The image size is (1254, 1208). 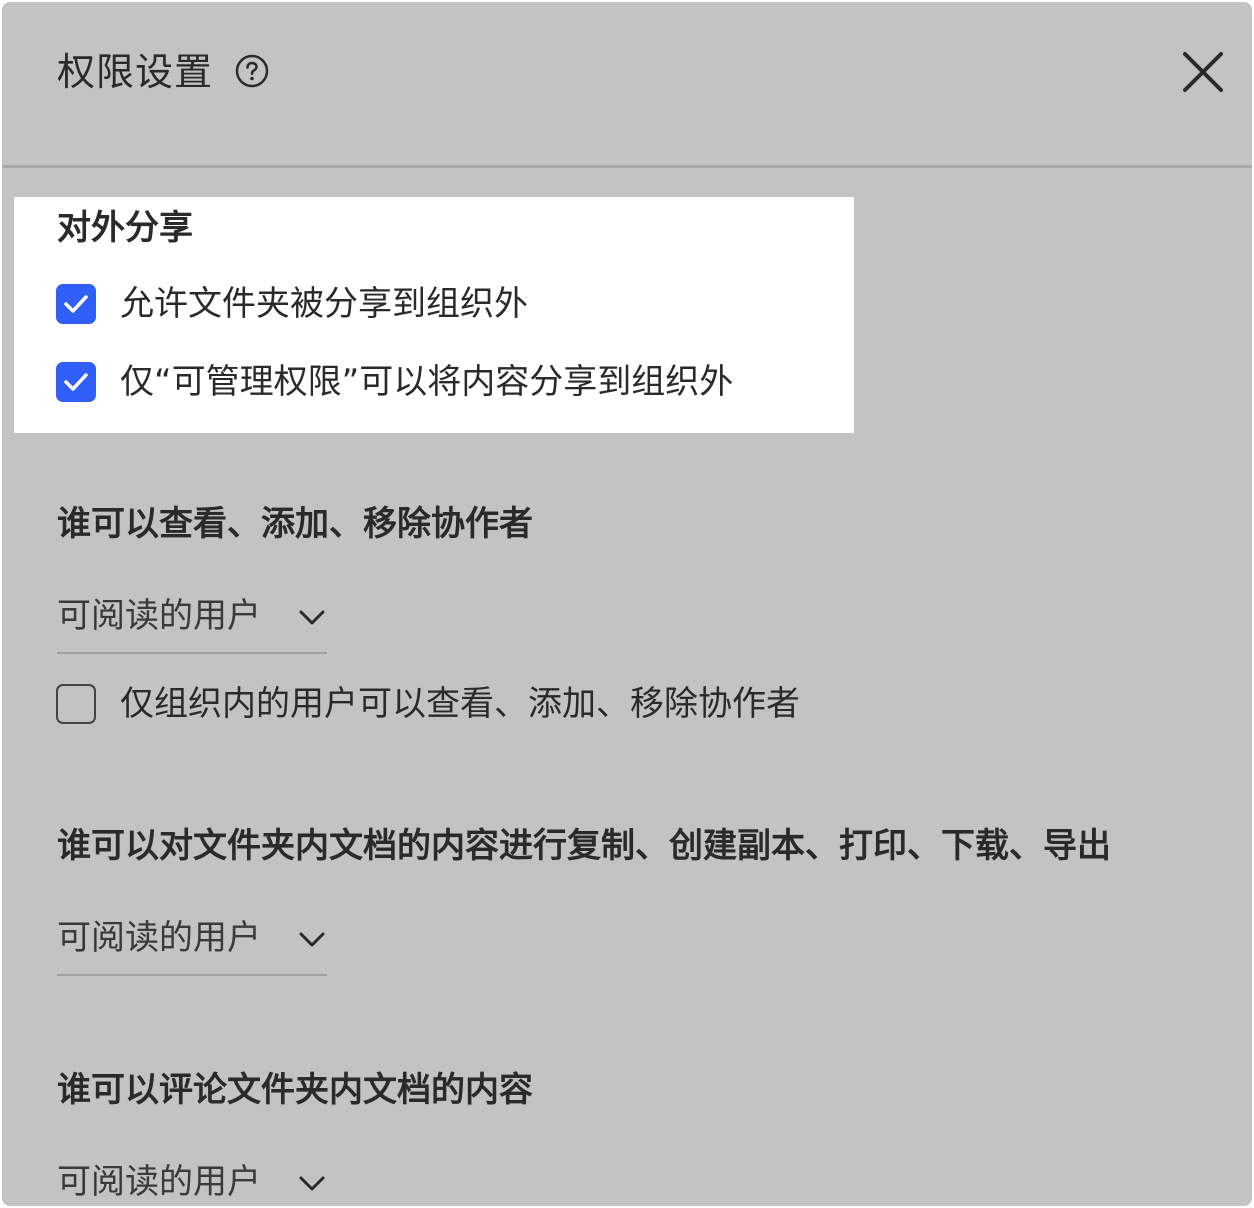 I want to click on org-only-collaborators-option: 仅组织内的用户可以查看、添加、移除协作者, so click(x=428, y=704).